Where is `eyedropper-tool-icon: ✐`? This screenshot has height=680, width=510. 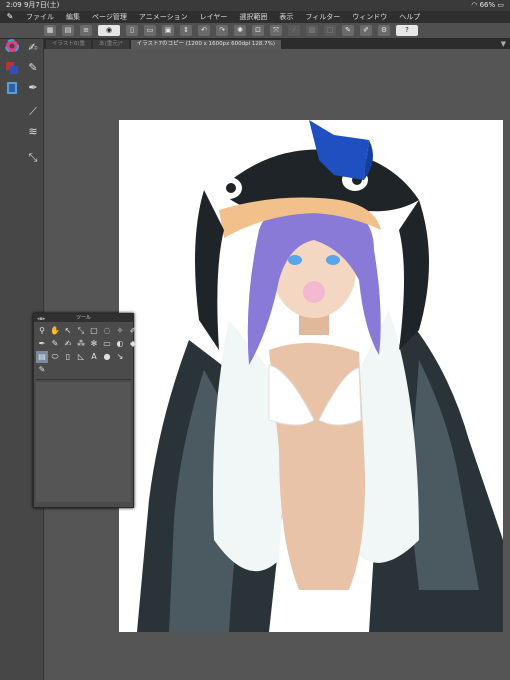 eyedropper-tool-icon: ✐ is located at coordinates (133, 331).